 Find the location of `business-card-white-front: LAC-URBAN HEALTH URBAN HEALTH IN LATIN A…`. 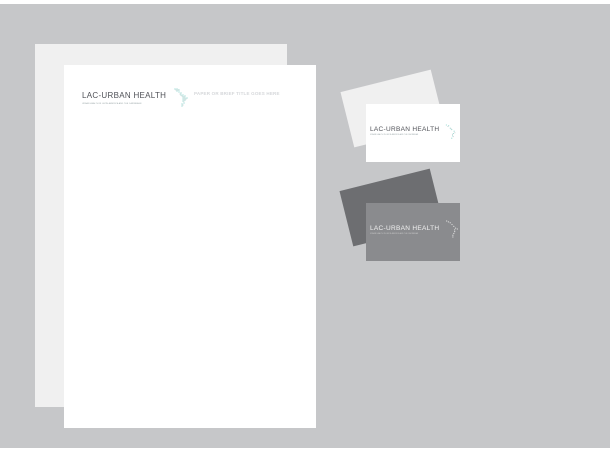

business-card-white-front: LAC-URBAN HEALTH URBAN HEALTH IN LATIN A… is located at coordinates (413, 133).